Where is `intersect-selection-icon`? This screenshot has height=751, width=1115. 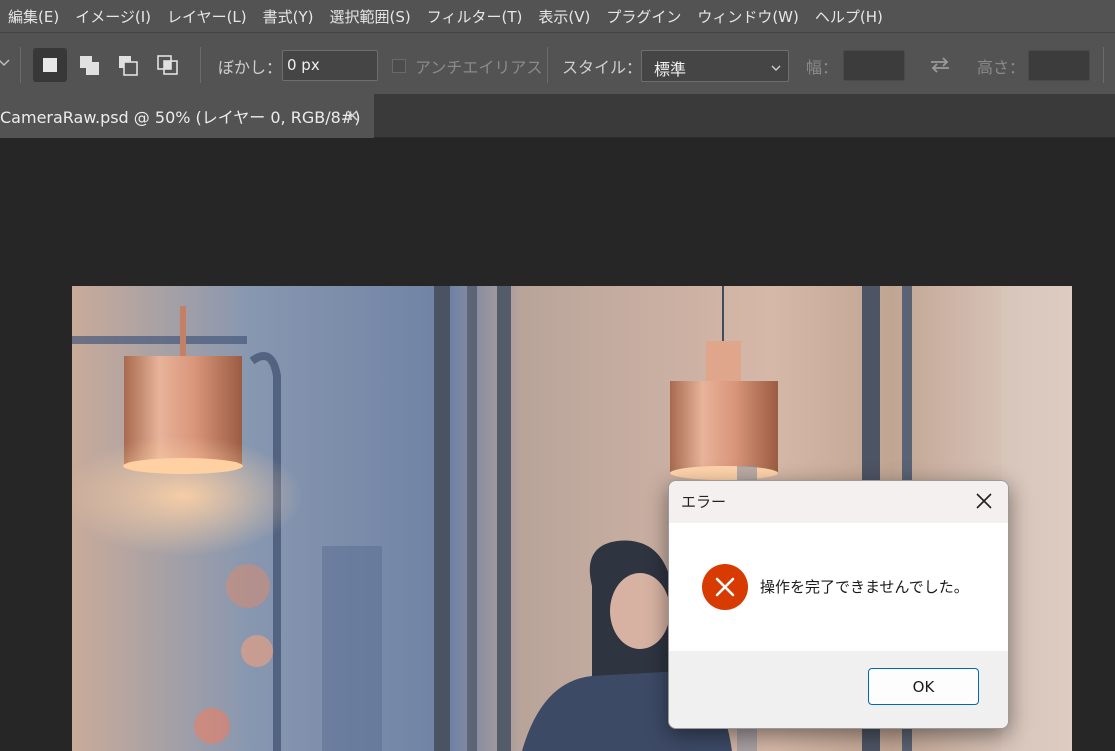 intersect-selection-icon is located at coordinates (168, 70).